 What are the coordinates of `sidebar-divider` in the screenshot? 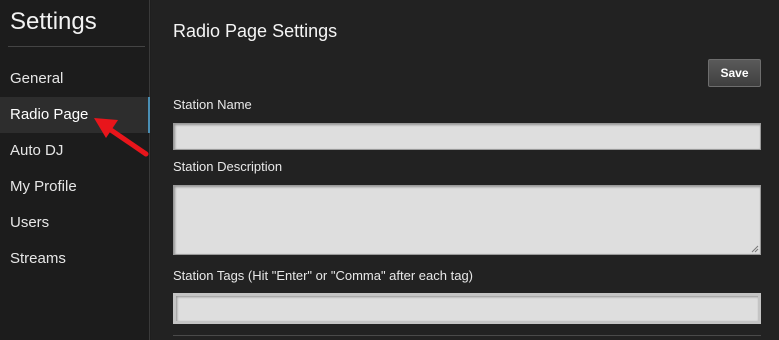 It's located at (76, 46).